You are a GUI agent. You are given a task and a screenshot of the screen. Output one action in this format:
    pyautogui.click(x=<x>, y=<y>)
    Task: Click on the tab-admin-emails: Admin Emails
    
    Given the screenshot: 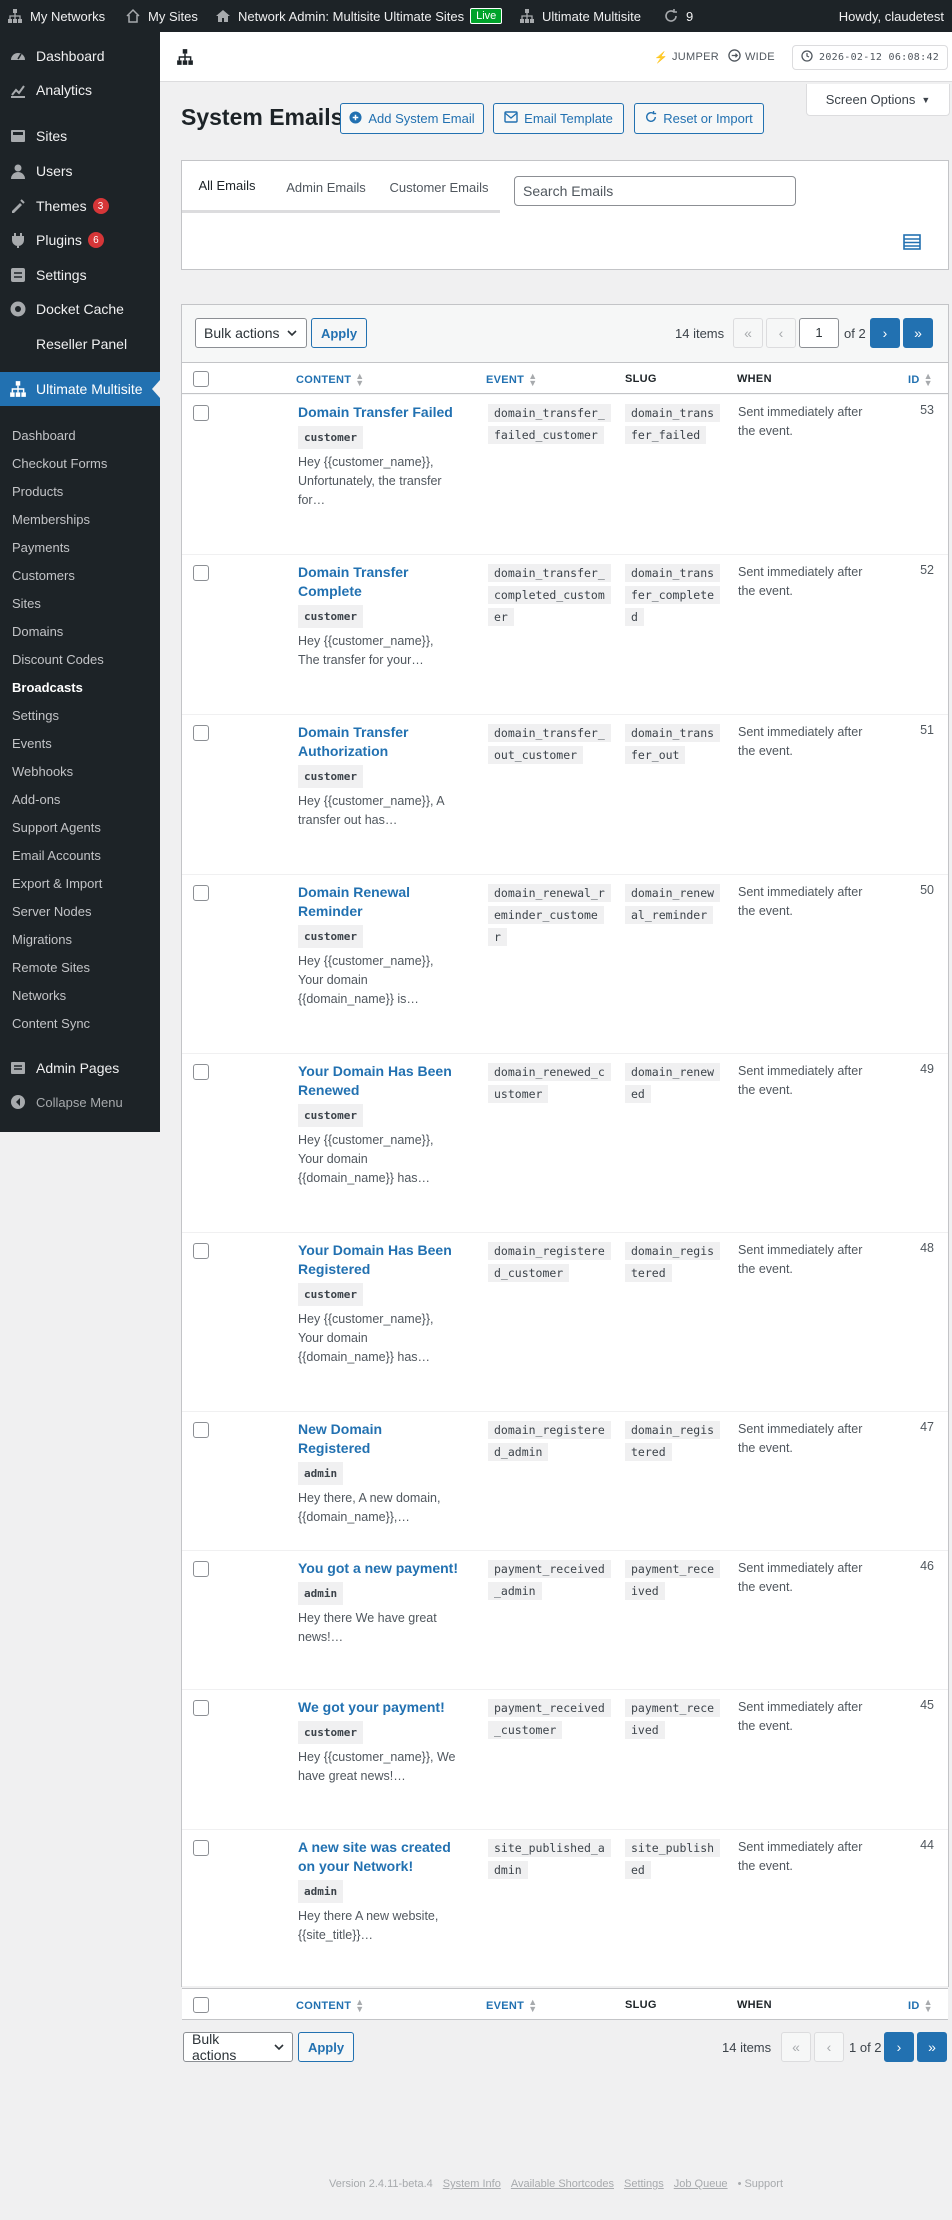 What is the action you would take?
    pyautogui.click(x=326, y=187)
    